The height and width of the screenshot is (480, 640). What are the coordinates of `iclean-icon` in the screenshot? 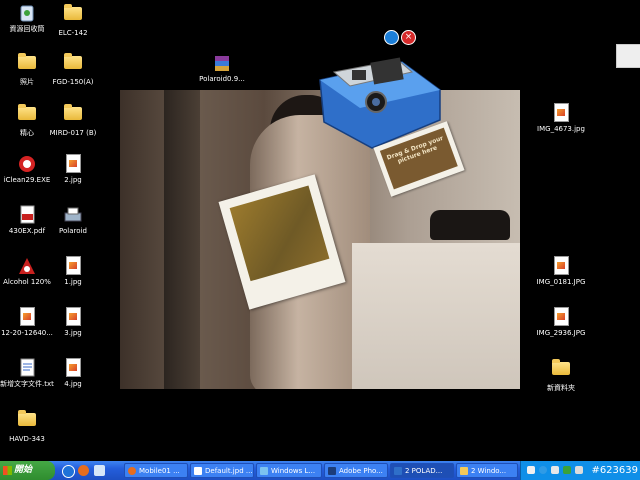 It's located at (27, 164).